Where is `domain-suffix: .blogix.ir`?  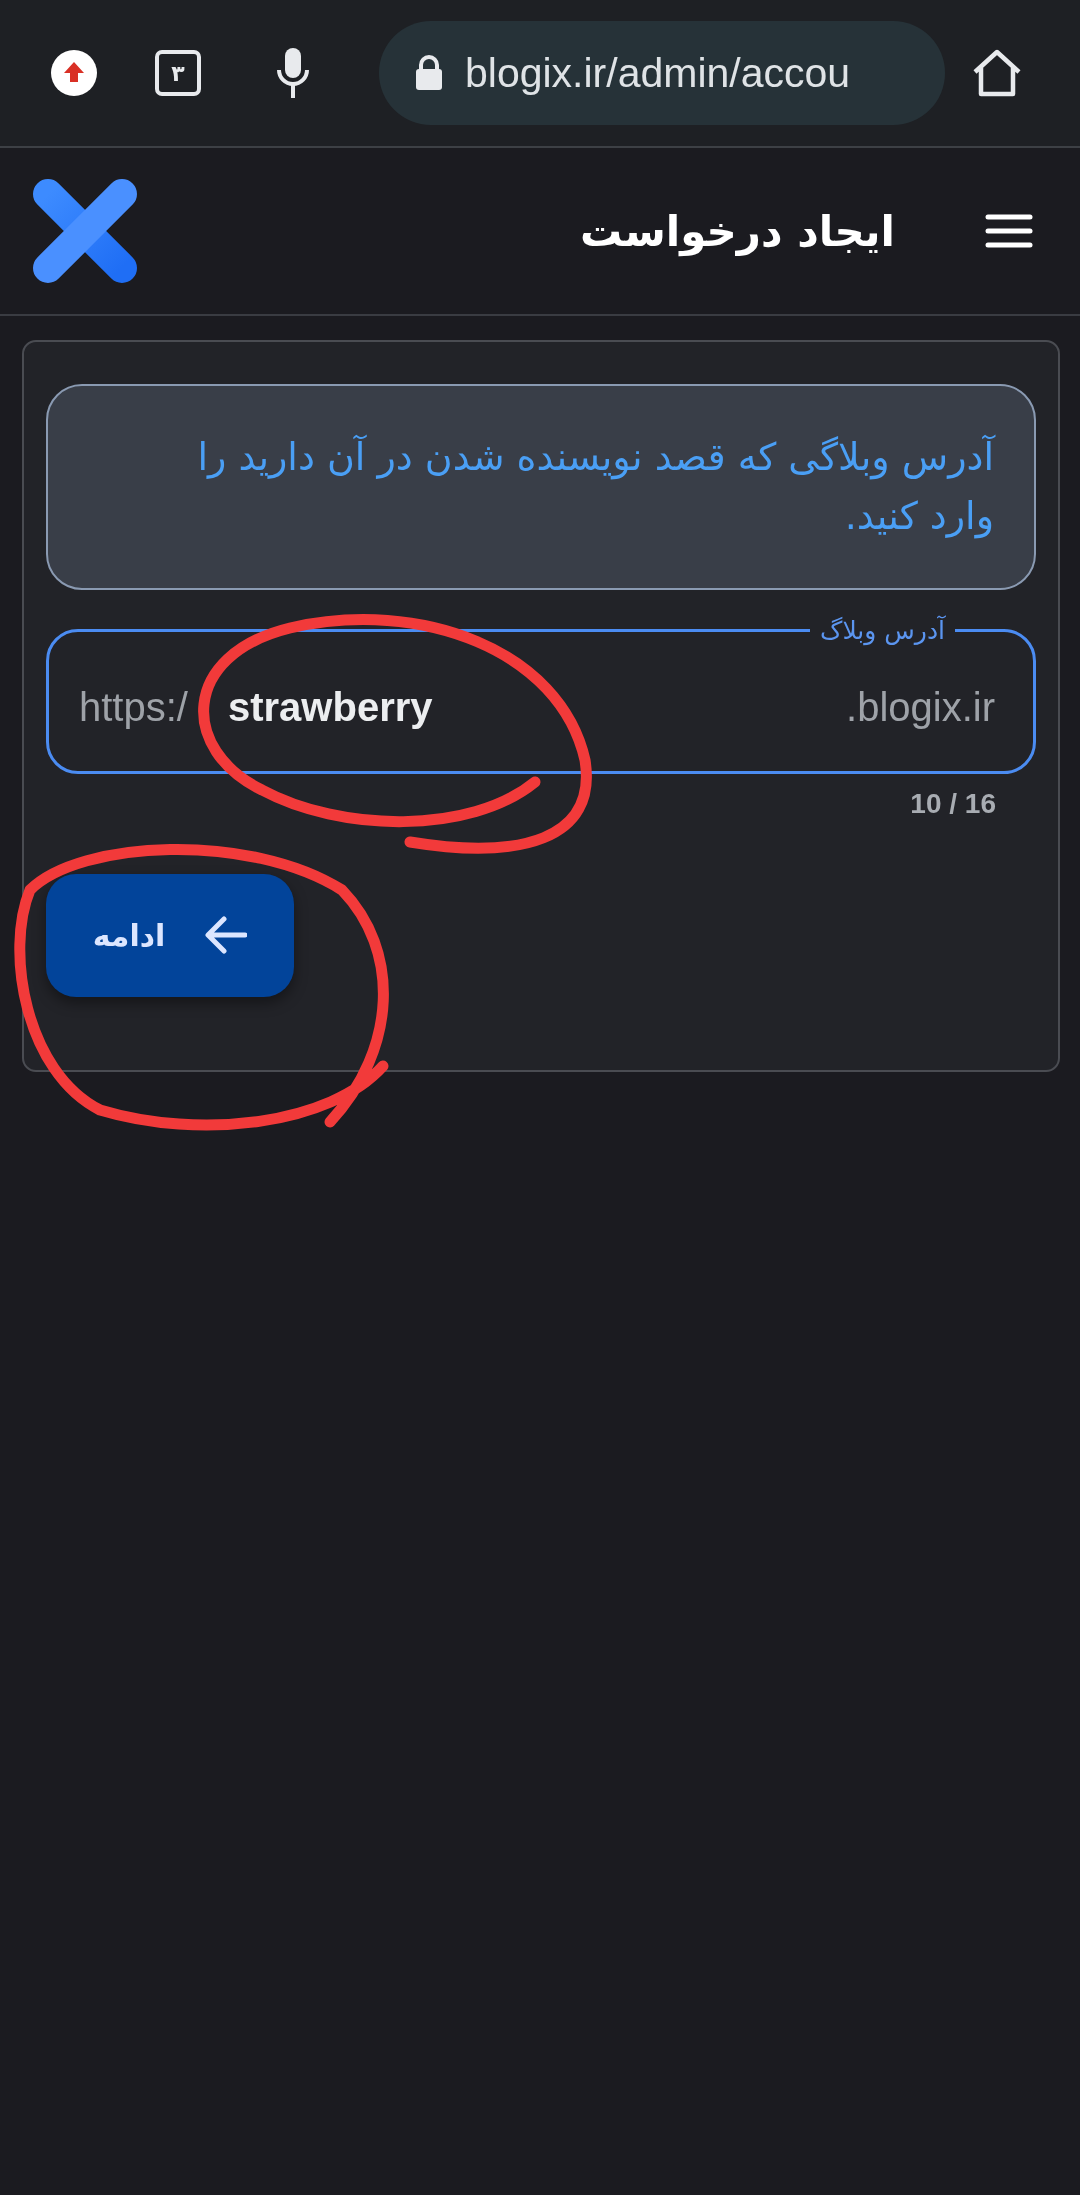 domain-suffix: .blogix.ir is located at coordinates (920, 708).